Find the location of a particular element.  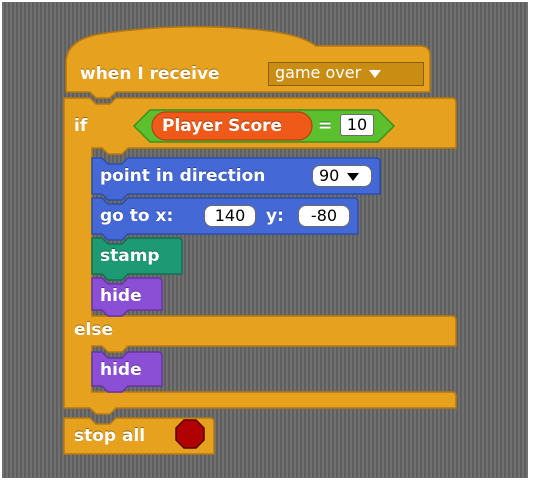

condition-value-field: 10 is located at coordinates (357, 125).